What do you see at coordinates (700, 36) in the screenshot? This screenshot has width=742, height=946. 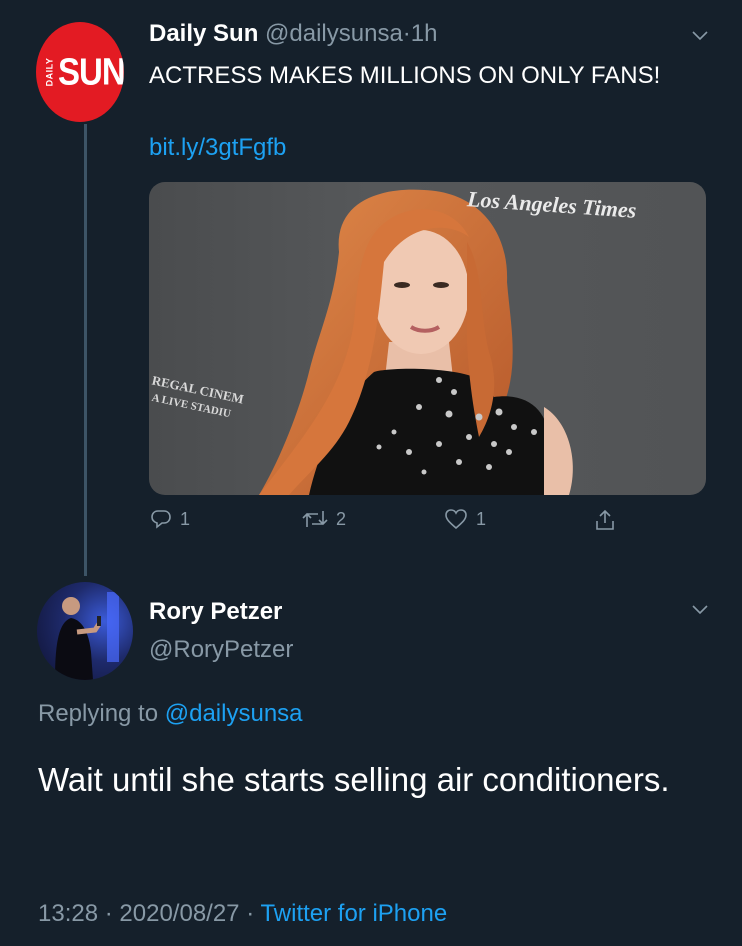 I see `chevron-down-icon` at bounding box center [700, 36].